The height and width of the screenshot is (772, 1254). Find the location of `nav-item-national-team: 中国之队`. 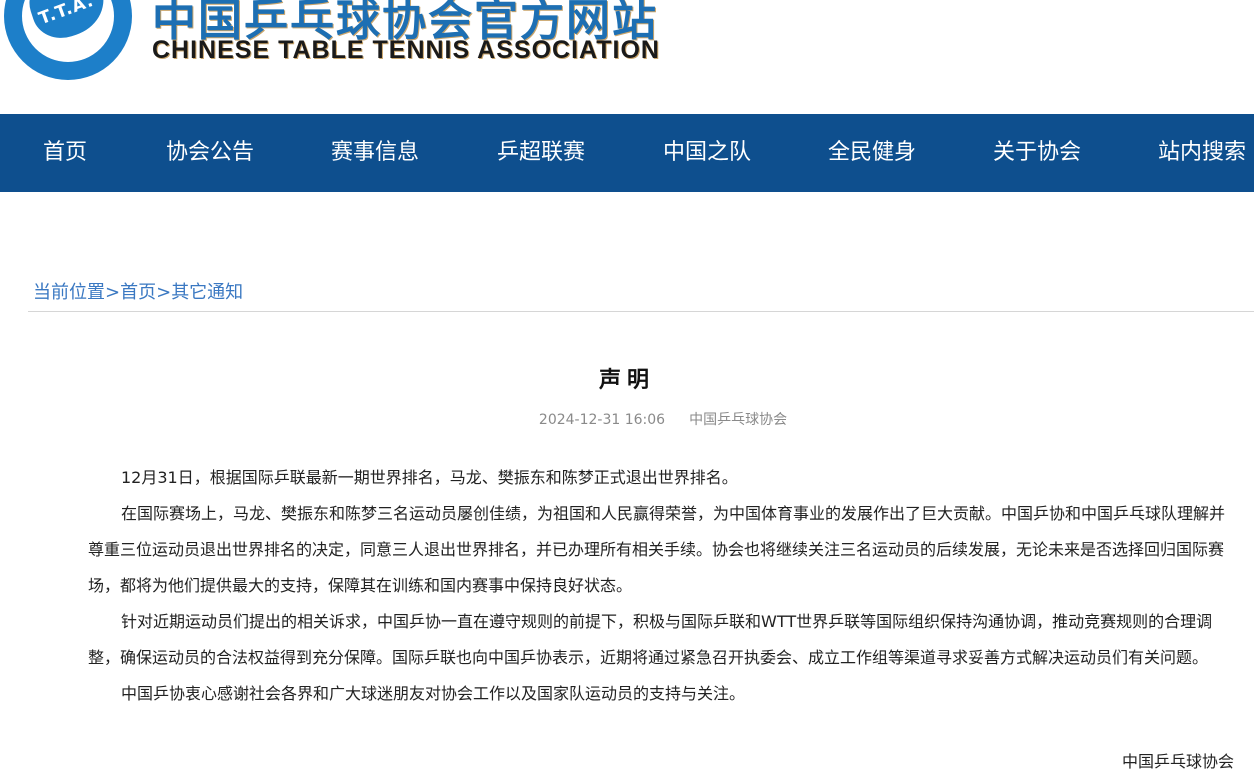

nav-item-national-team: 中国之队 is located at coordinates (707, 153).